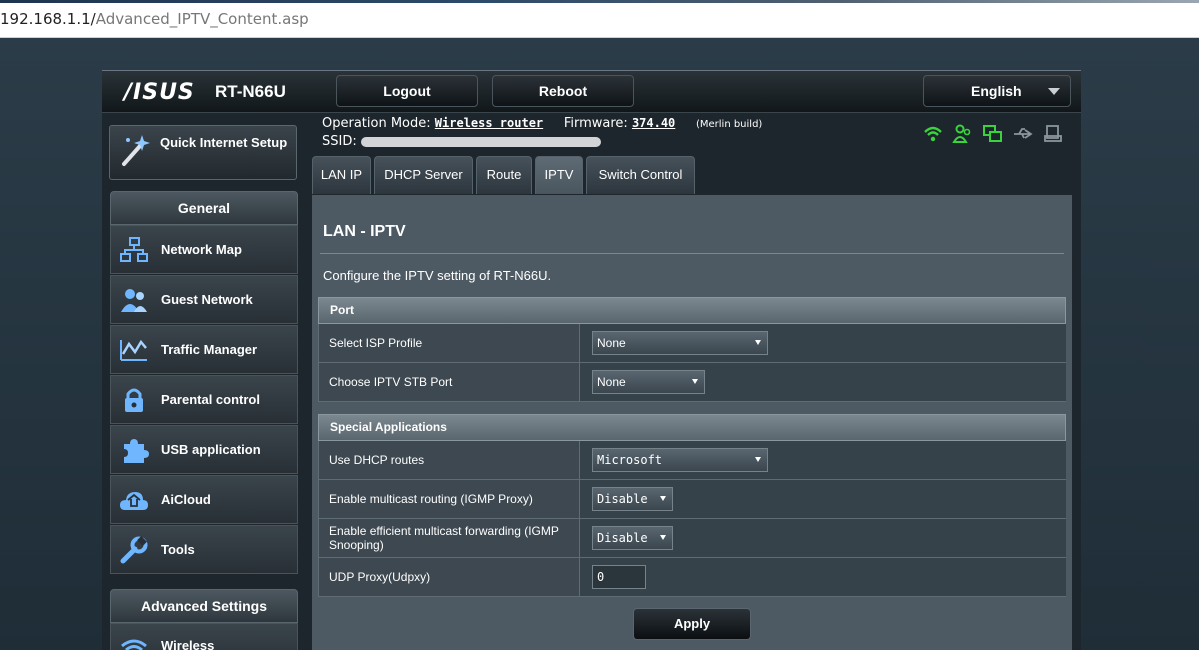 This screenshot has height=650, width=1199. I want to click on igmp-proxy-select: Disable, so click(632, 499).